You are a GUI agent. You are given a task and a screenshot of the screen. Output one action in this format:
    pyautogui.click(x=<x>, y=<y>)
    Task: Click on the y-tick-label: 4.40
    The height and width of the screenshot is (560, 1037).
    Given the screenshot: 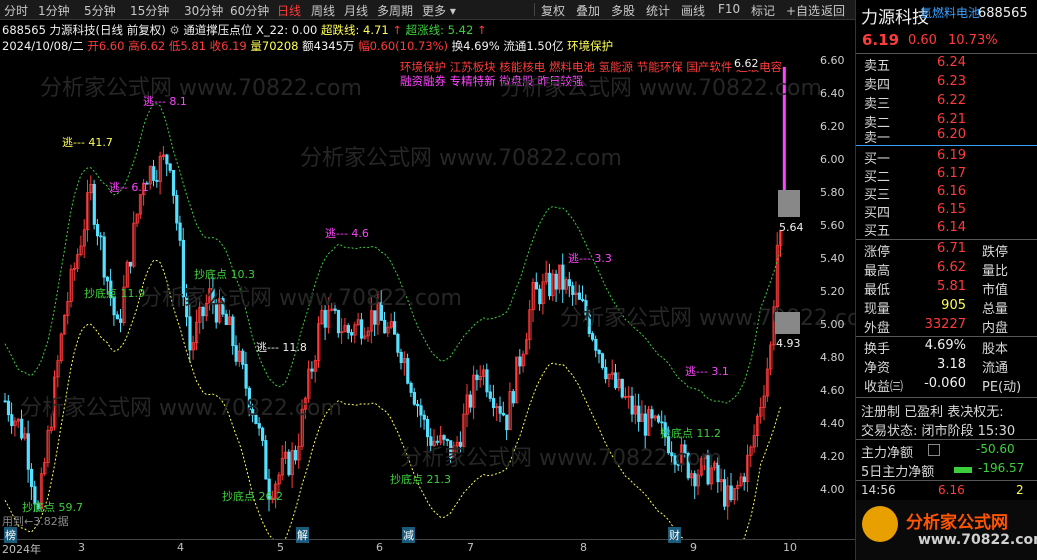 What is the action you would take?
    pyautogui.click(x=832, y=423)
    